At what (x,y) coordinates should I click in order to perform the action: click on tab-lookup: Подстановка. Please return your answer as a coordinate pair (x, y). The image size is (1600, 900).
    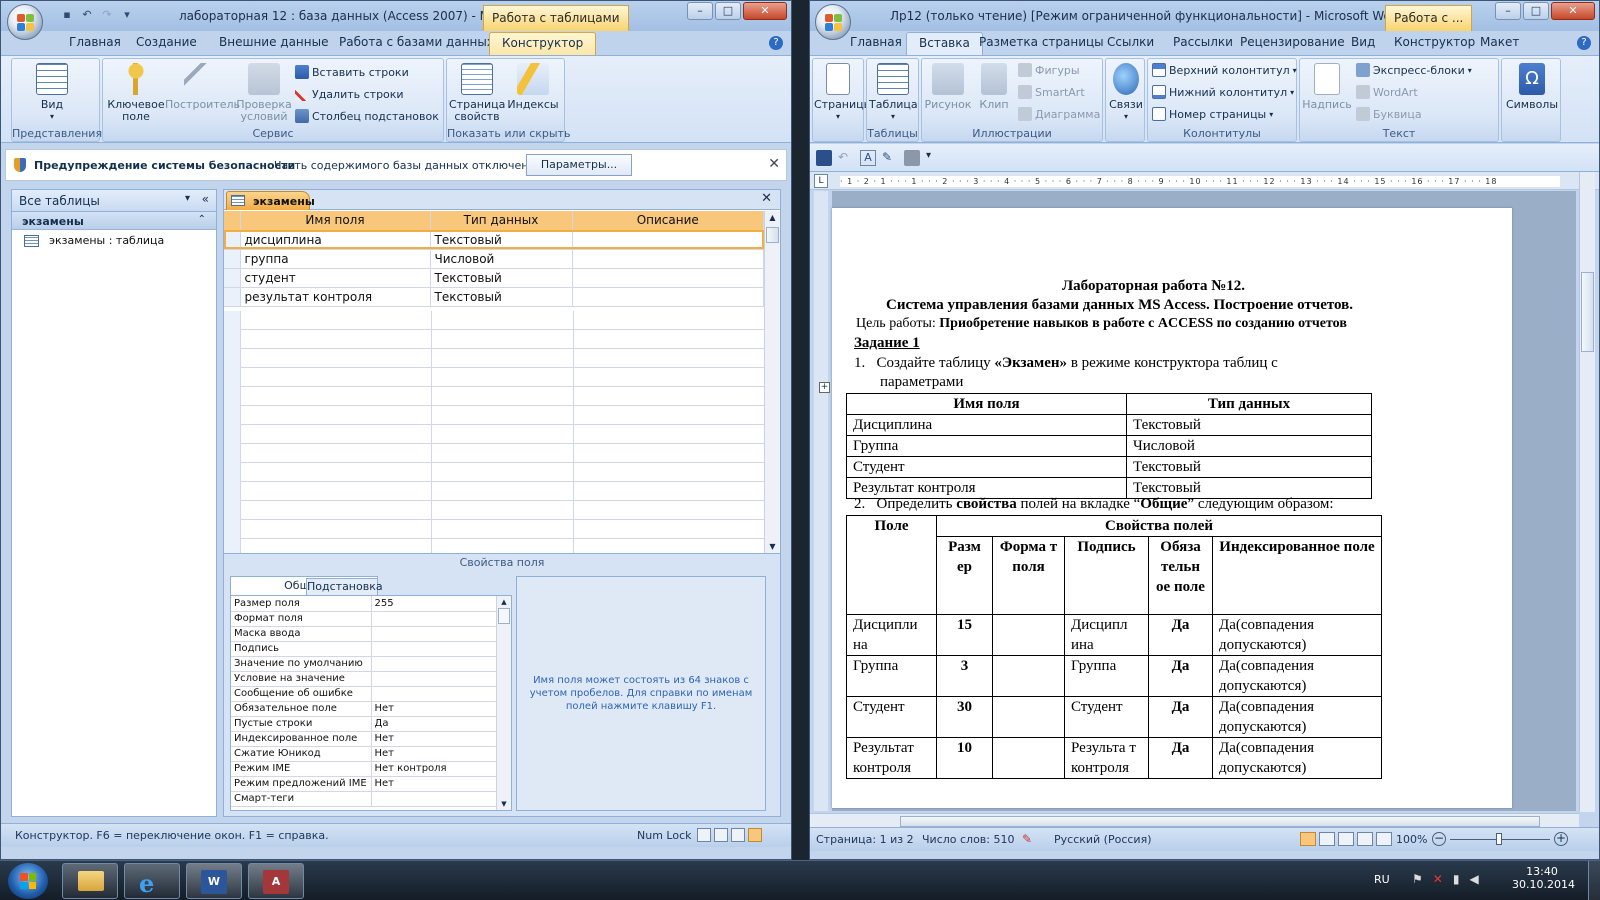
    Looking at the image, I should click on (344, 586).